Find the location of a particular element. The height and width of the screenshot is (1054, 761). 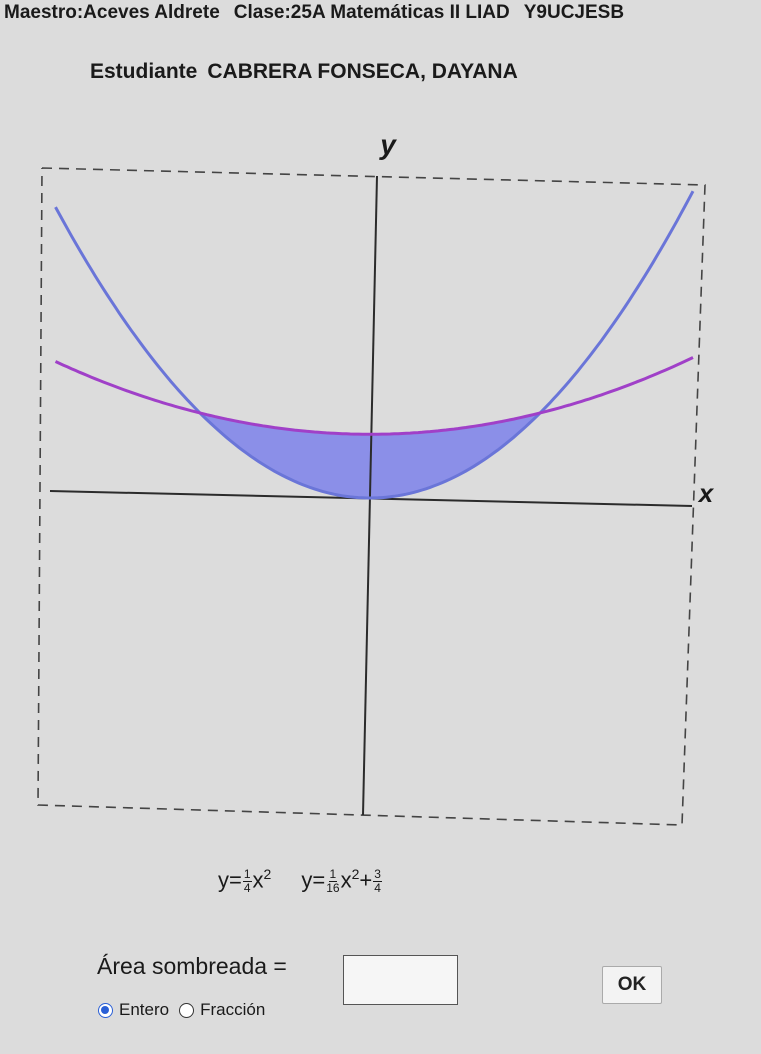

curve-sixteenth-x-squared-plus-three-quarters is located at coordinates (374, 396).